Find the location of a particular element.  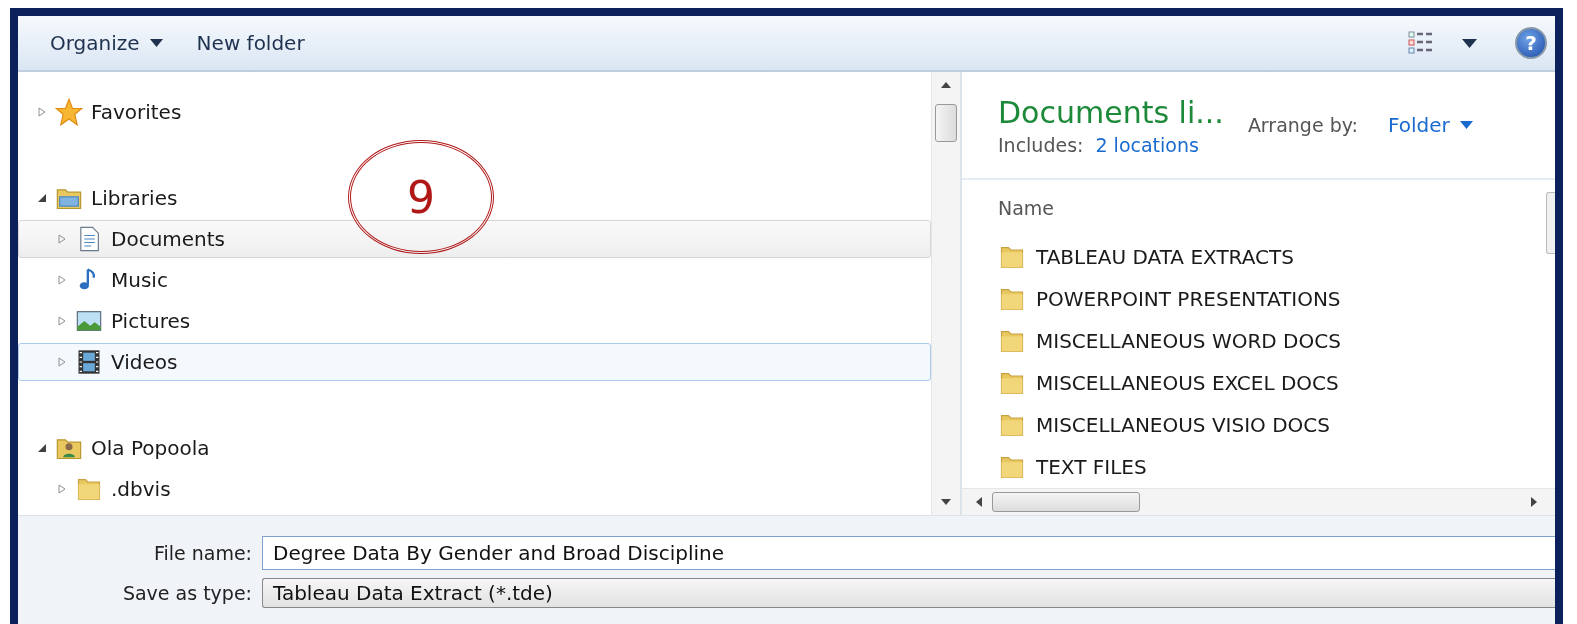

tree-item: Documents is located at coordinates (474, 239).